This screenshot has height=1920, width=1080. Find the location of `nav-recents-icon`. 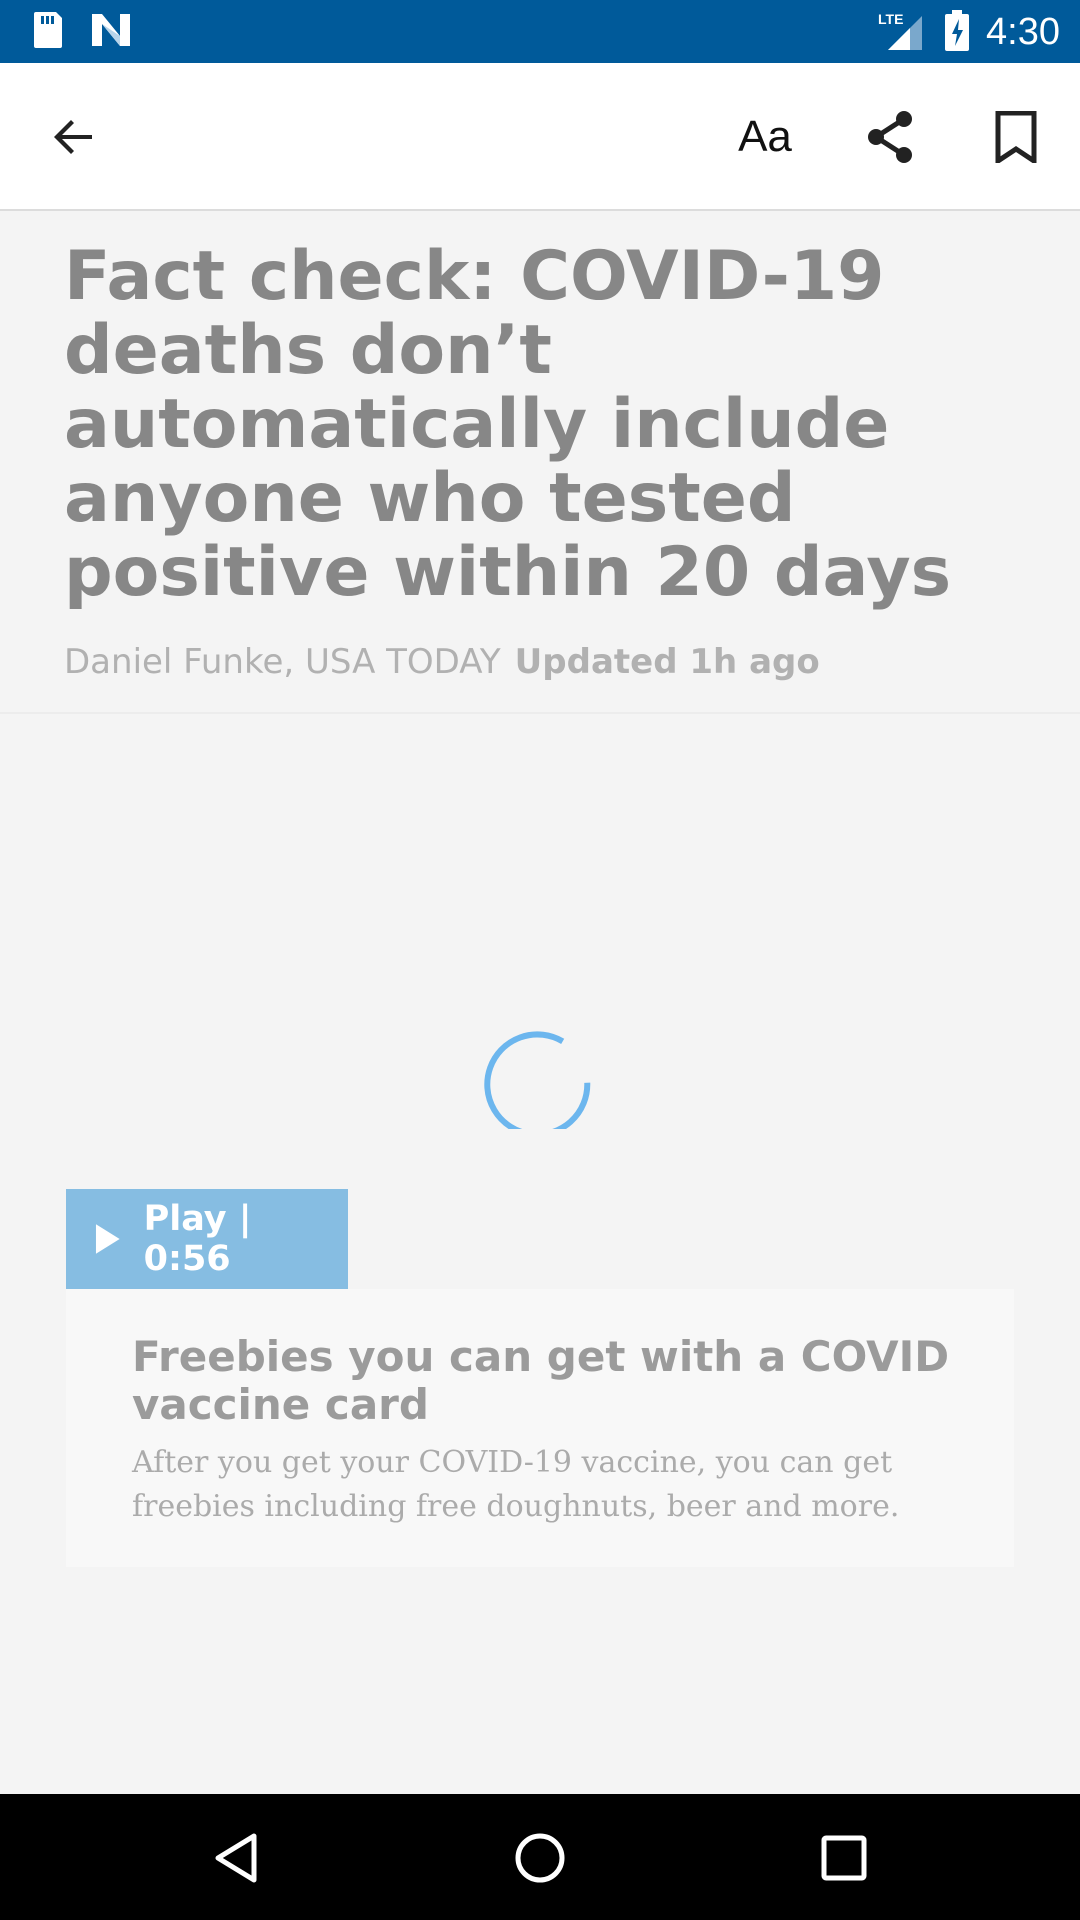

nav-recents-icon is located at coordinates (844, 1858).